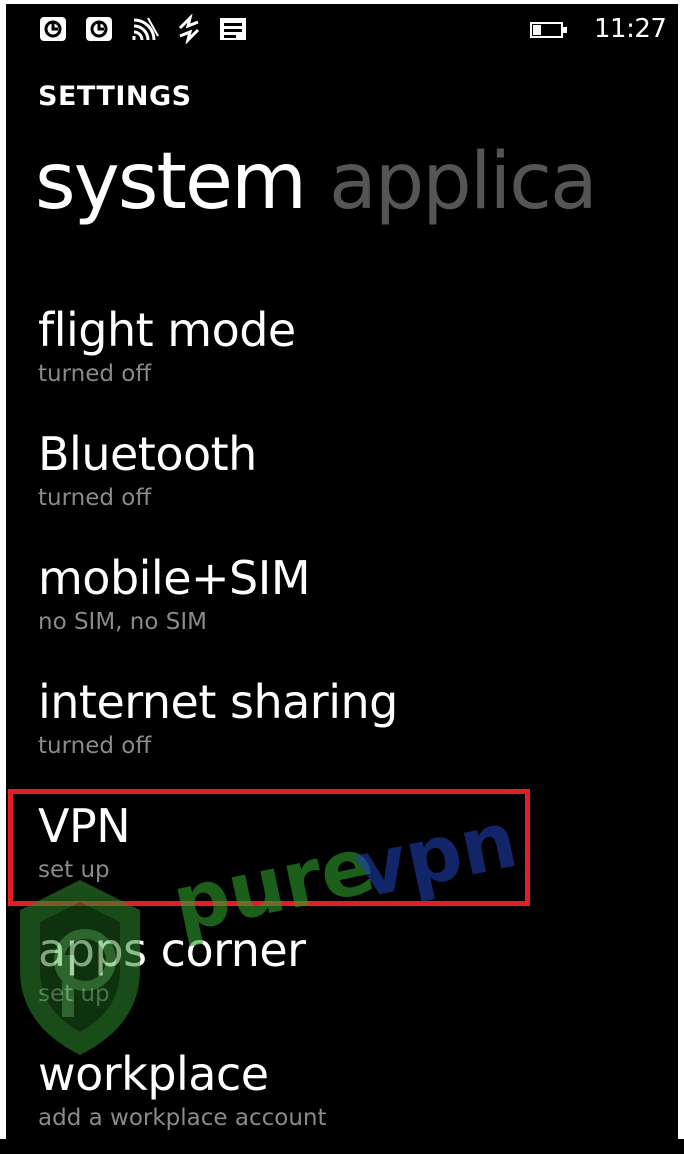 Image resolution: width=684 pixels, height=1154 pixels. Describe the element at coordinates (172, 950) in the screenshot. I see `setting-title: apps corner` at that location.